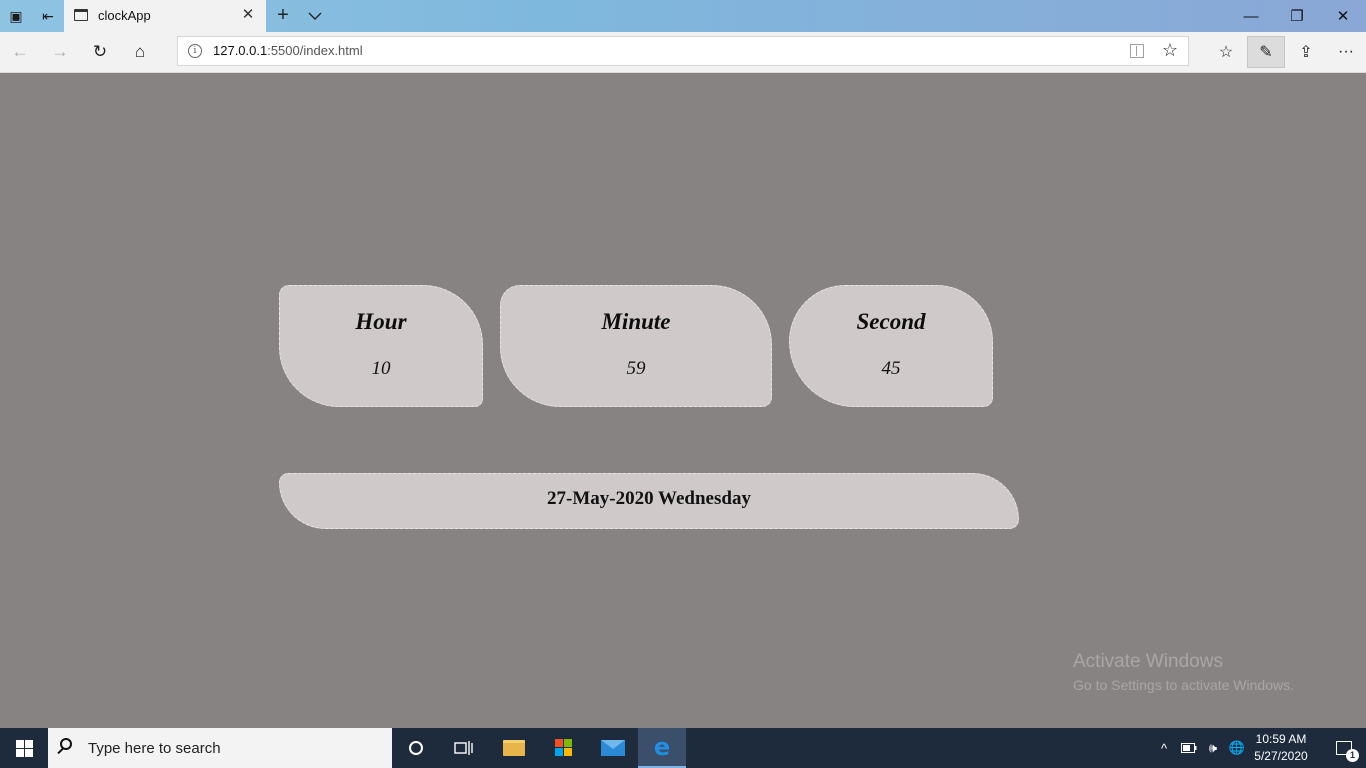 This screenshot has height=768, width=1366. I want to click on favorite-star-icon: ☆, so click(1170, 50).